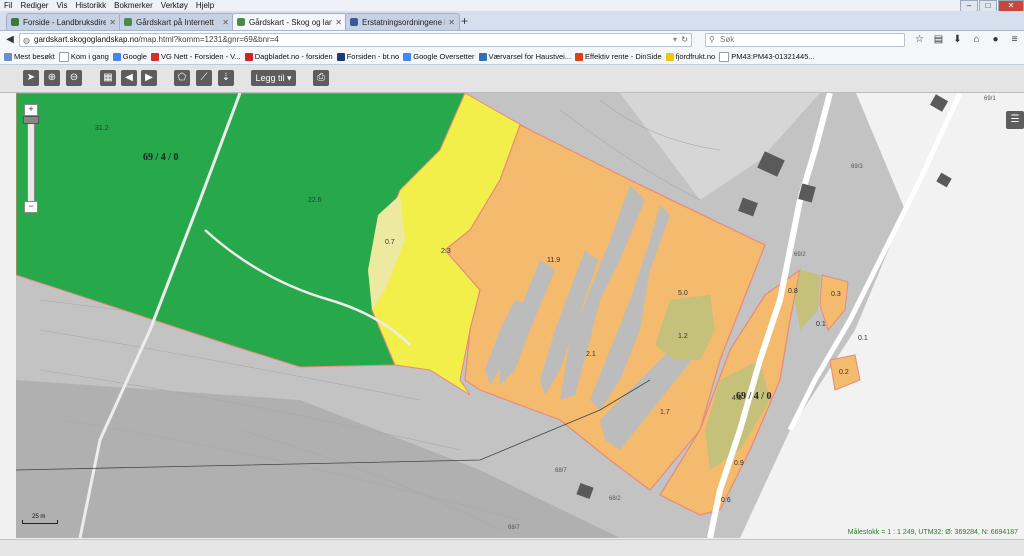 The width and height of the screenshot is (1024, 556). Describe the element at coordinates (1014, 40) in the screenshot. I see `hamburger-menu-icon: ≡` at that location.